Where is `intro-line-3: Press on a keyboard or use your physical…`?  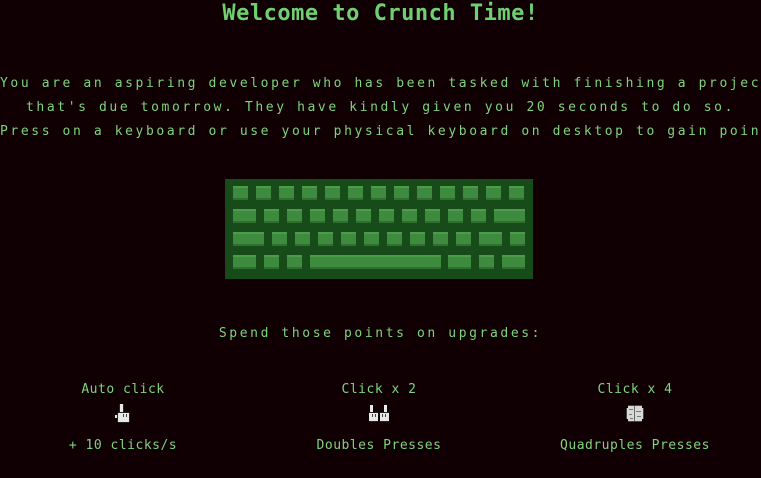 intro-line-3: Press on a keyboard or use your physical… is located at coordinates (380, 131).